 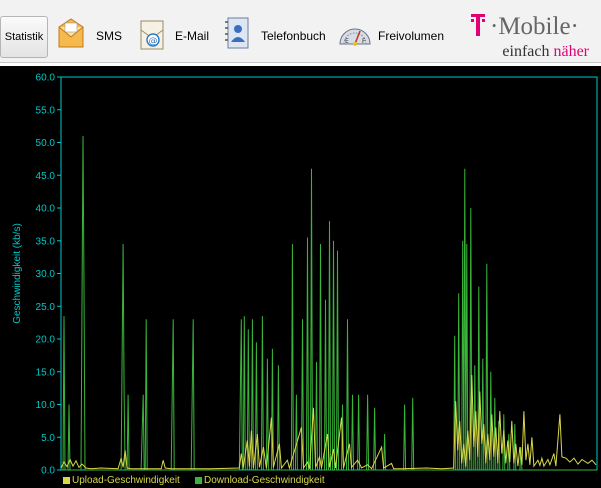 I want to click on legend-item-download: Download-Geschwindigkeit, so click(x=260, y=480).